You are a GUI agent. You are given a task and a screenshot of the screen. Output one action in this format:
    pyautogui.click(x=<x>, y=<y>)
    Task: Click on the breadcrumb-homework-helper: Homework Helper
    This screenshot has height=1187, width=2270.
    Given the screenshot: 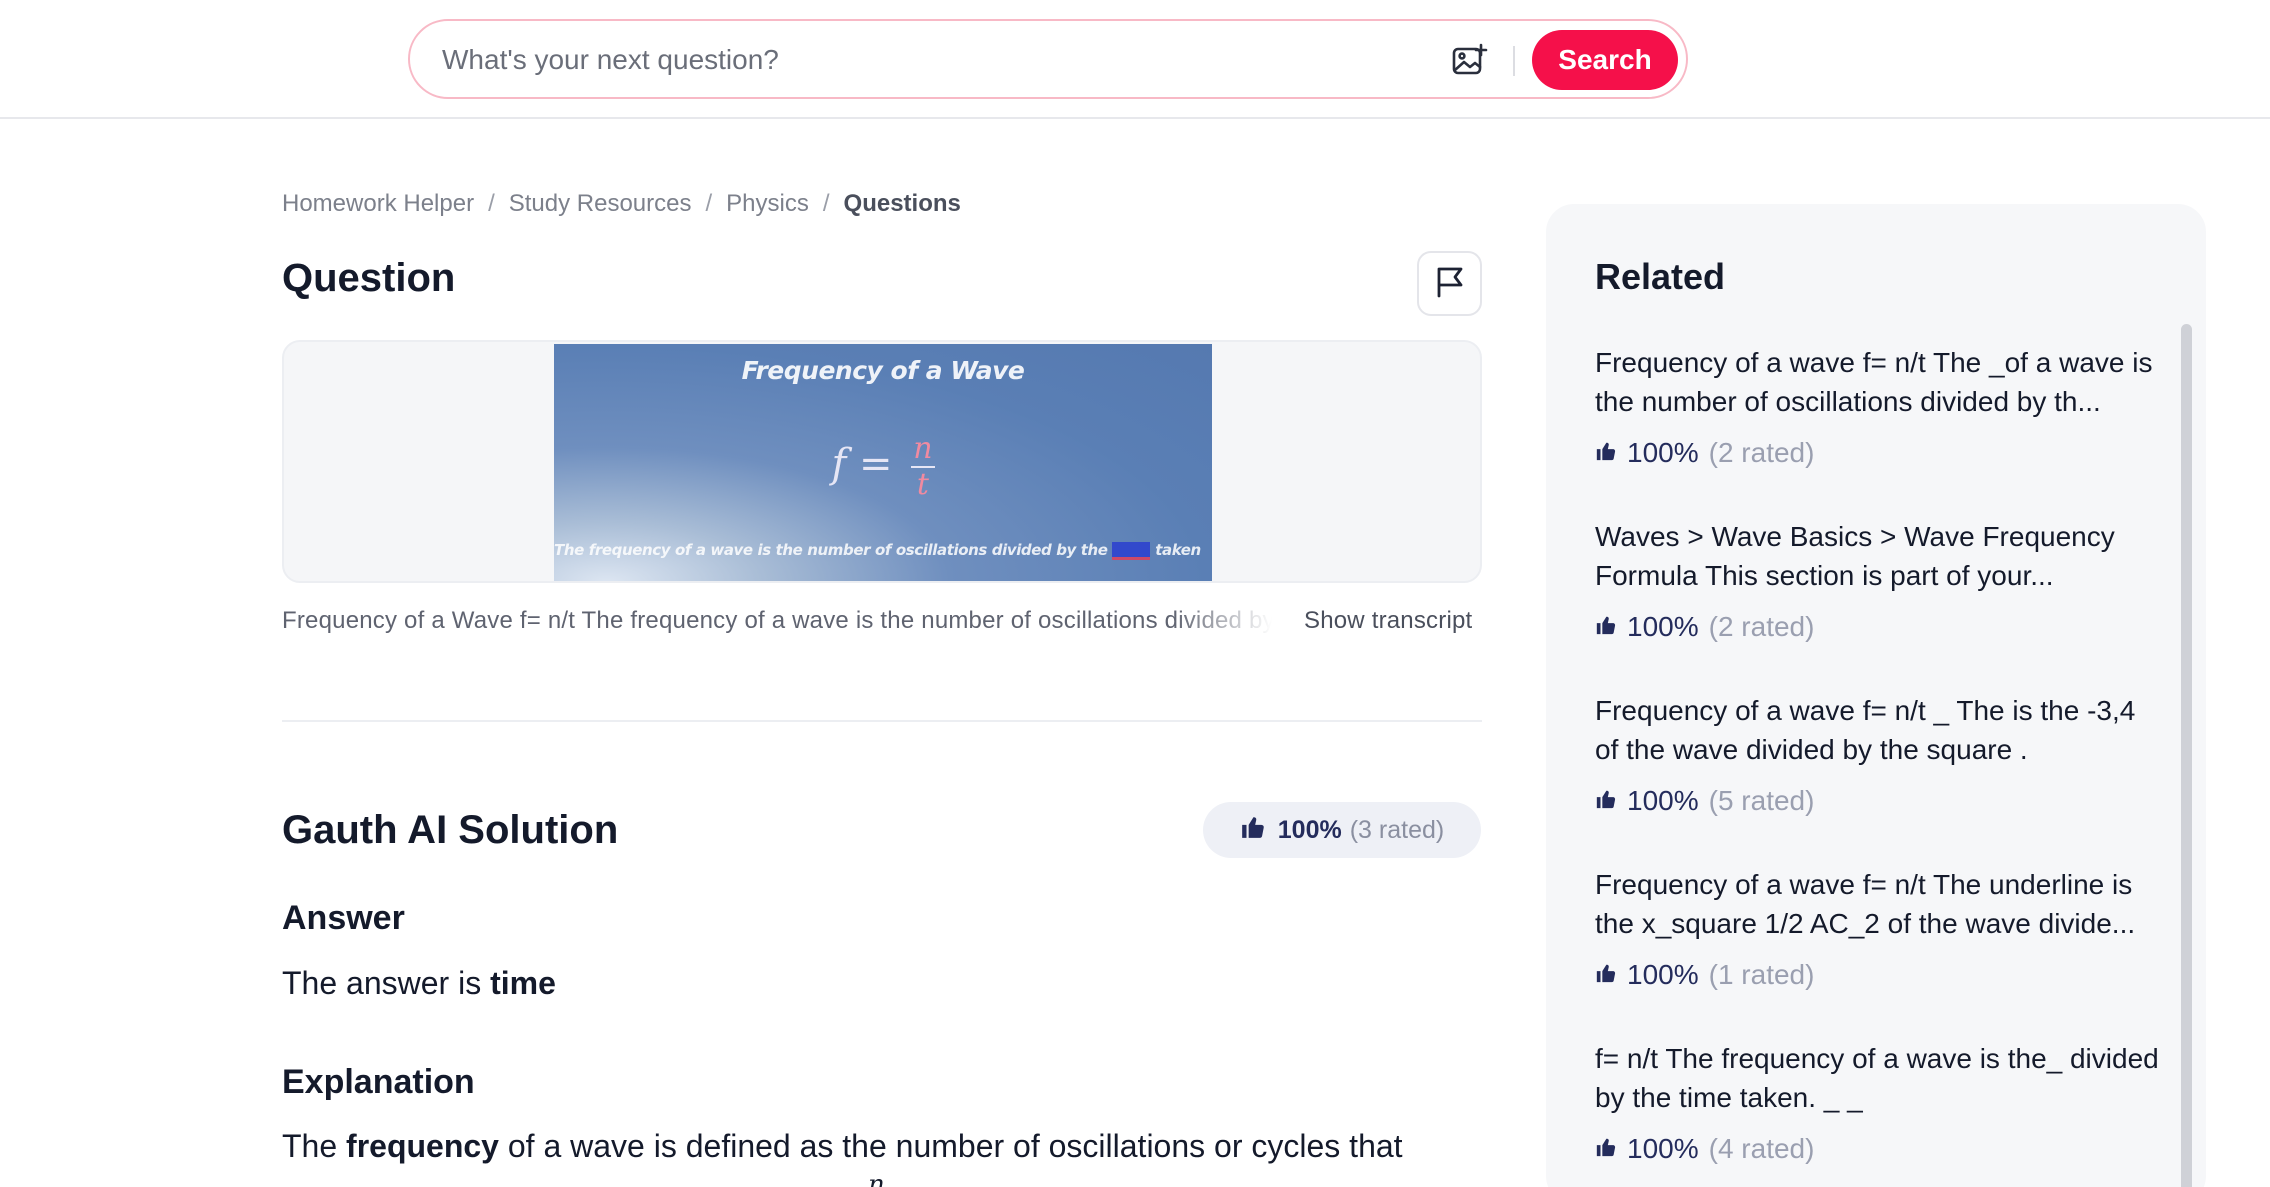 What is the action you would take?
    pyautogui.click(x=378, y=204)
    